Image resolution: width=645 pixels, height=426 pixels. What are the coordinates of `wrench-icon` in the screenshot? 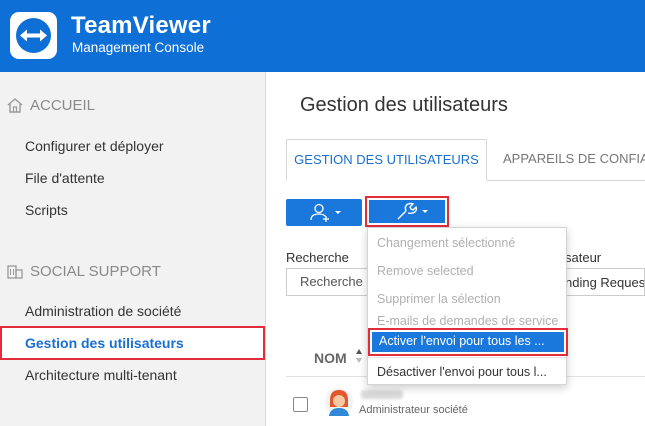 It's located at (412, 211).